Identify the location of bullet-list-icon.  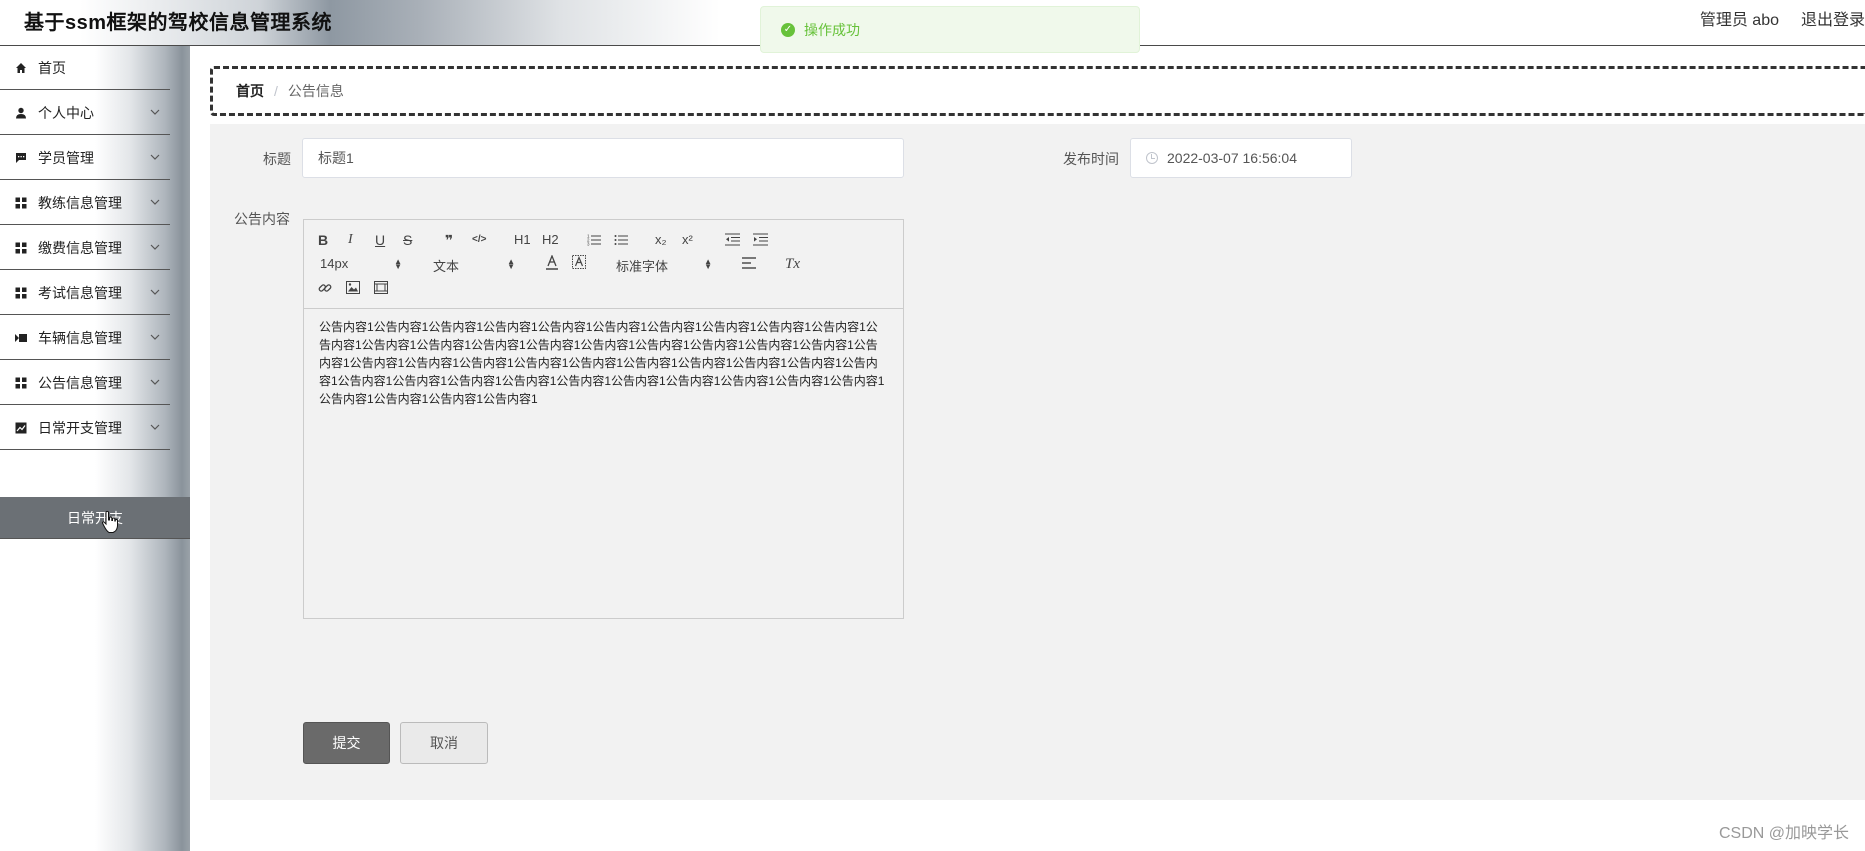
(621, 239).